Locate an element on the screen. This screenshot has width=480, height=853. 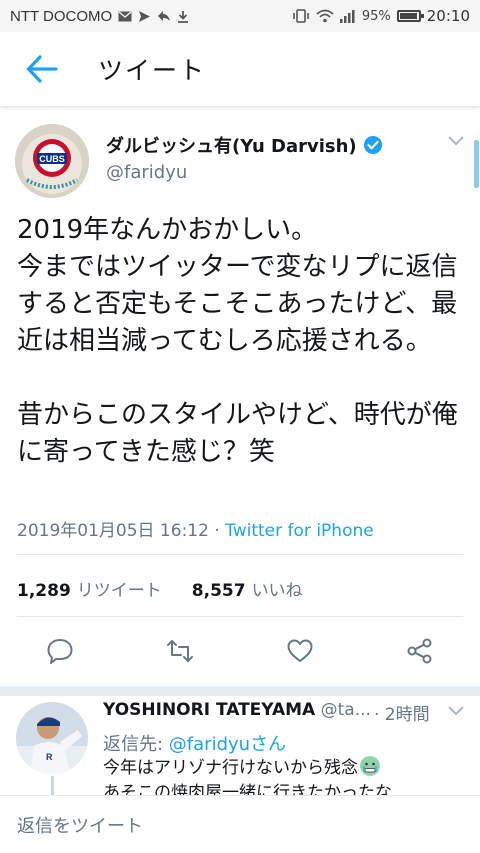
signal-icon is located at coordinates (347, 16).